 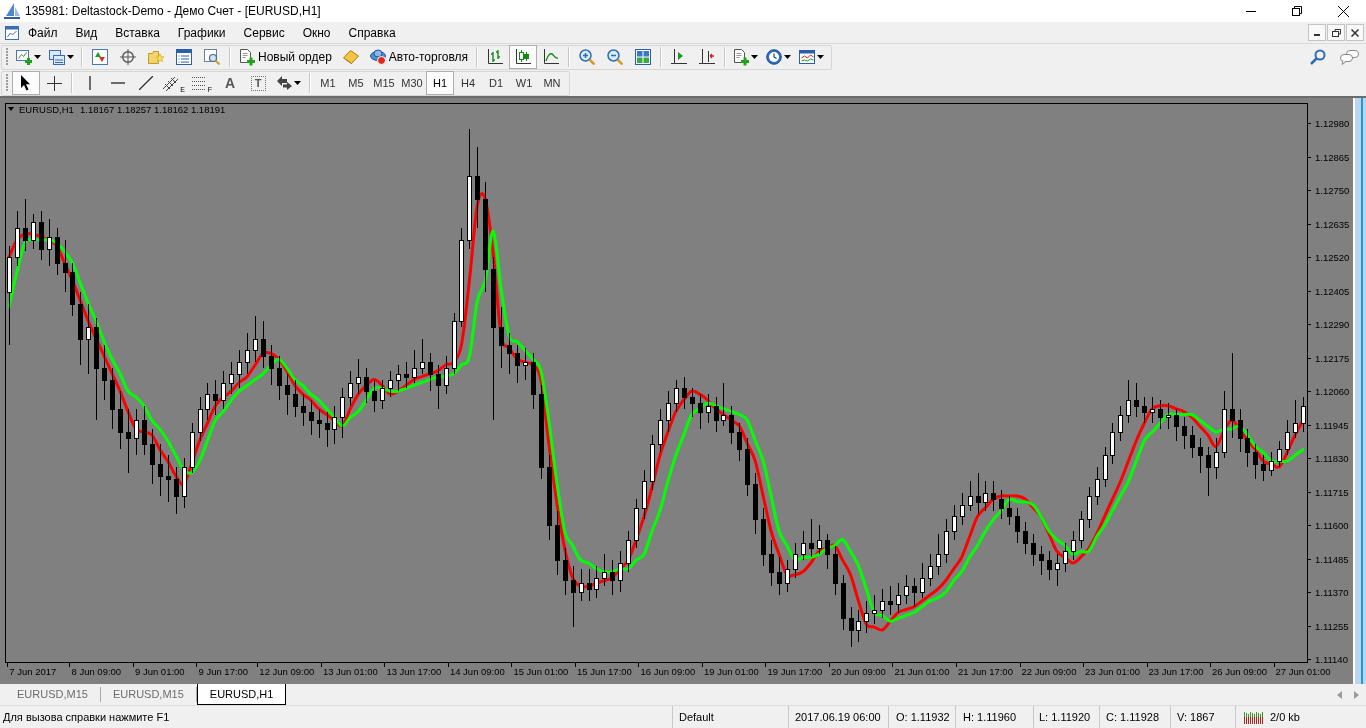 What do you see at coordinates (615, 57) in the screenshot?
I see `zoom-out-icon` at bounding box center [615, 57].